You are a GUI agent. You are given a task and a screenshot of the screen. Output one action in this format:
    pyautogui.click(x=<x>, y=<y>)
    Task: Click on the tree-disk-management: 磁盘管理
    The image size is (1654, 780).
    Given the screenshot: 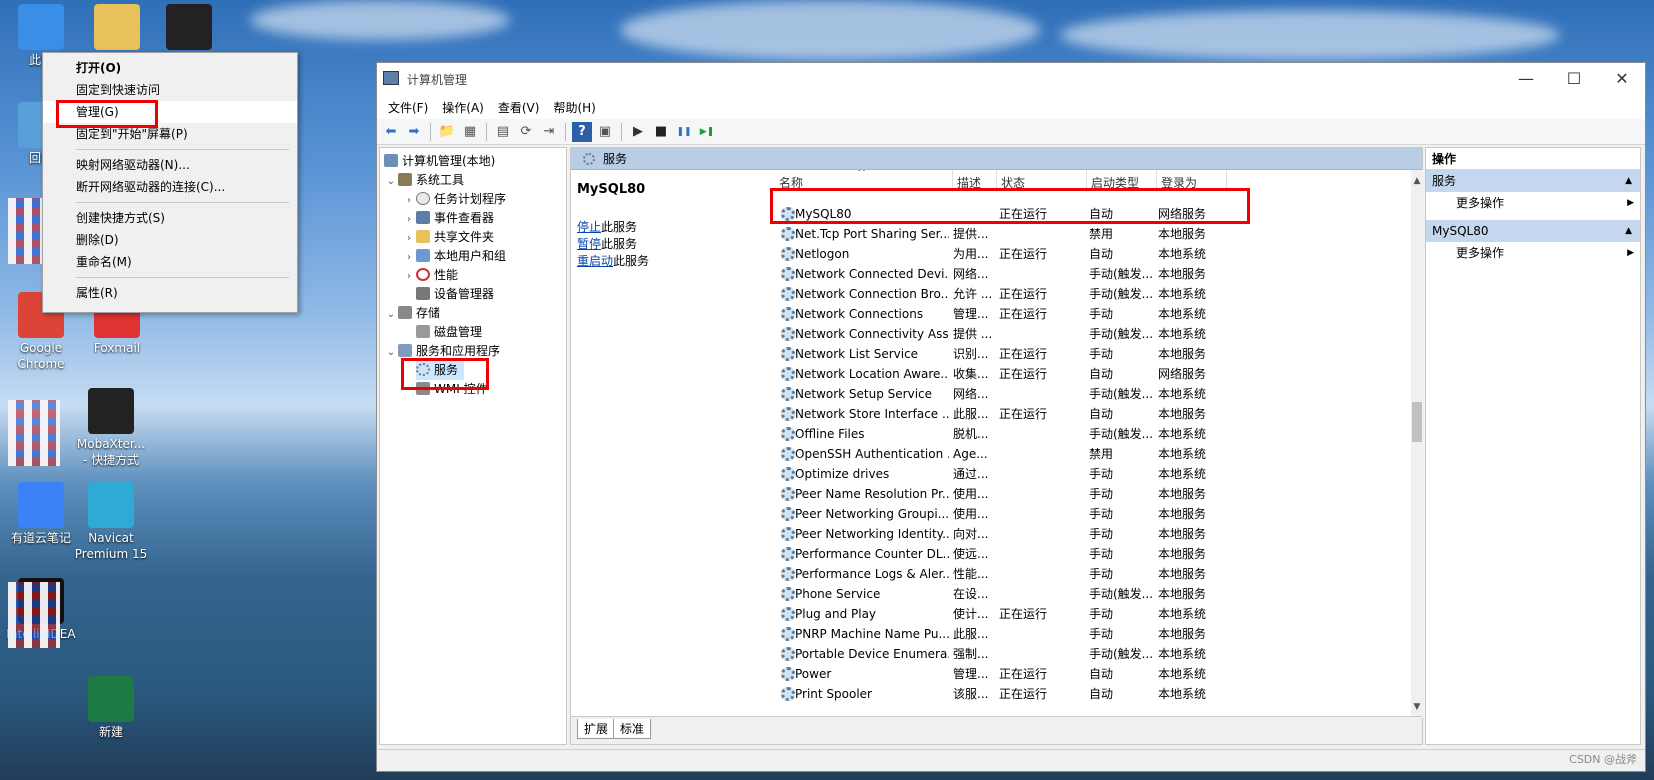 What is the action you would take?
    pyautogui.click(x=449, y=332)
    